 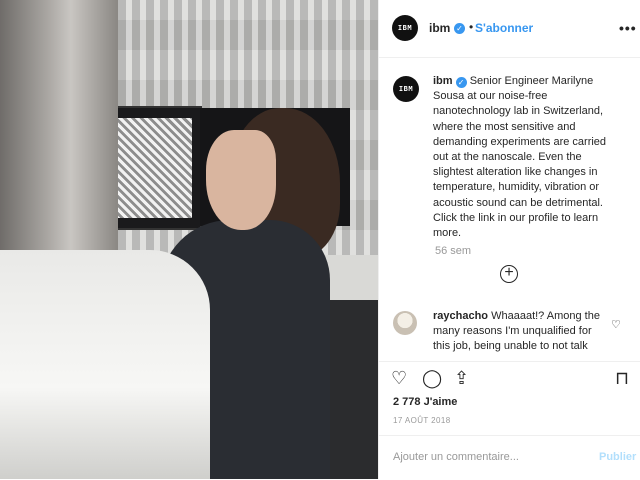 I want to click on comment-form: Ajouter un commentaire... Publier, so click(x=509, y=457).